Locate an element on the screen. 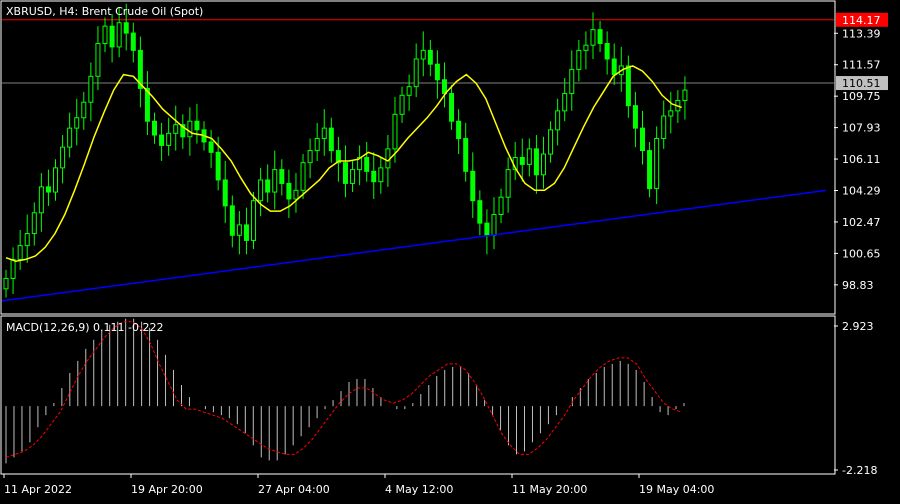  y-tick-label: 104.29 is located at coordinates (861, 191).